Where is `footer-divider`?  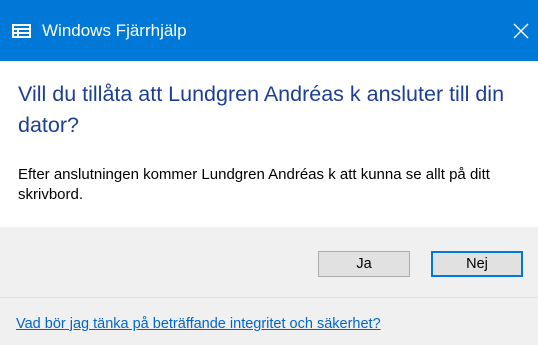
footer-divider is located at coordinates (269, 297).